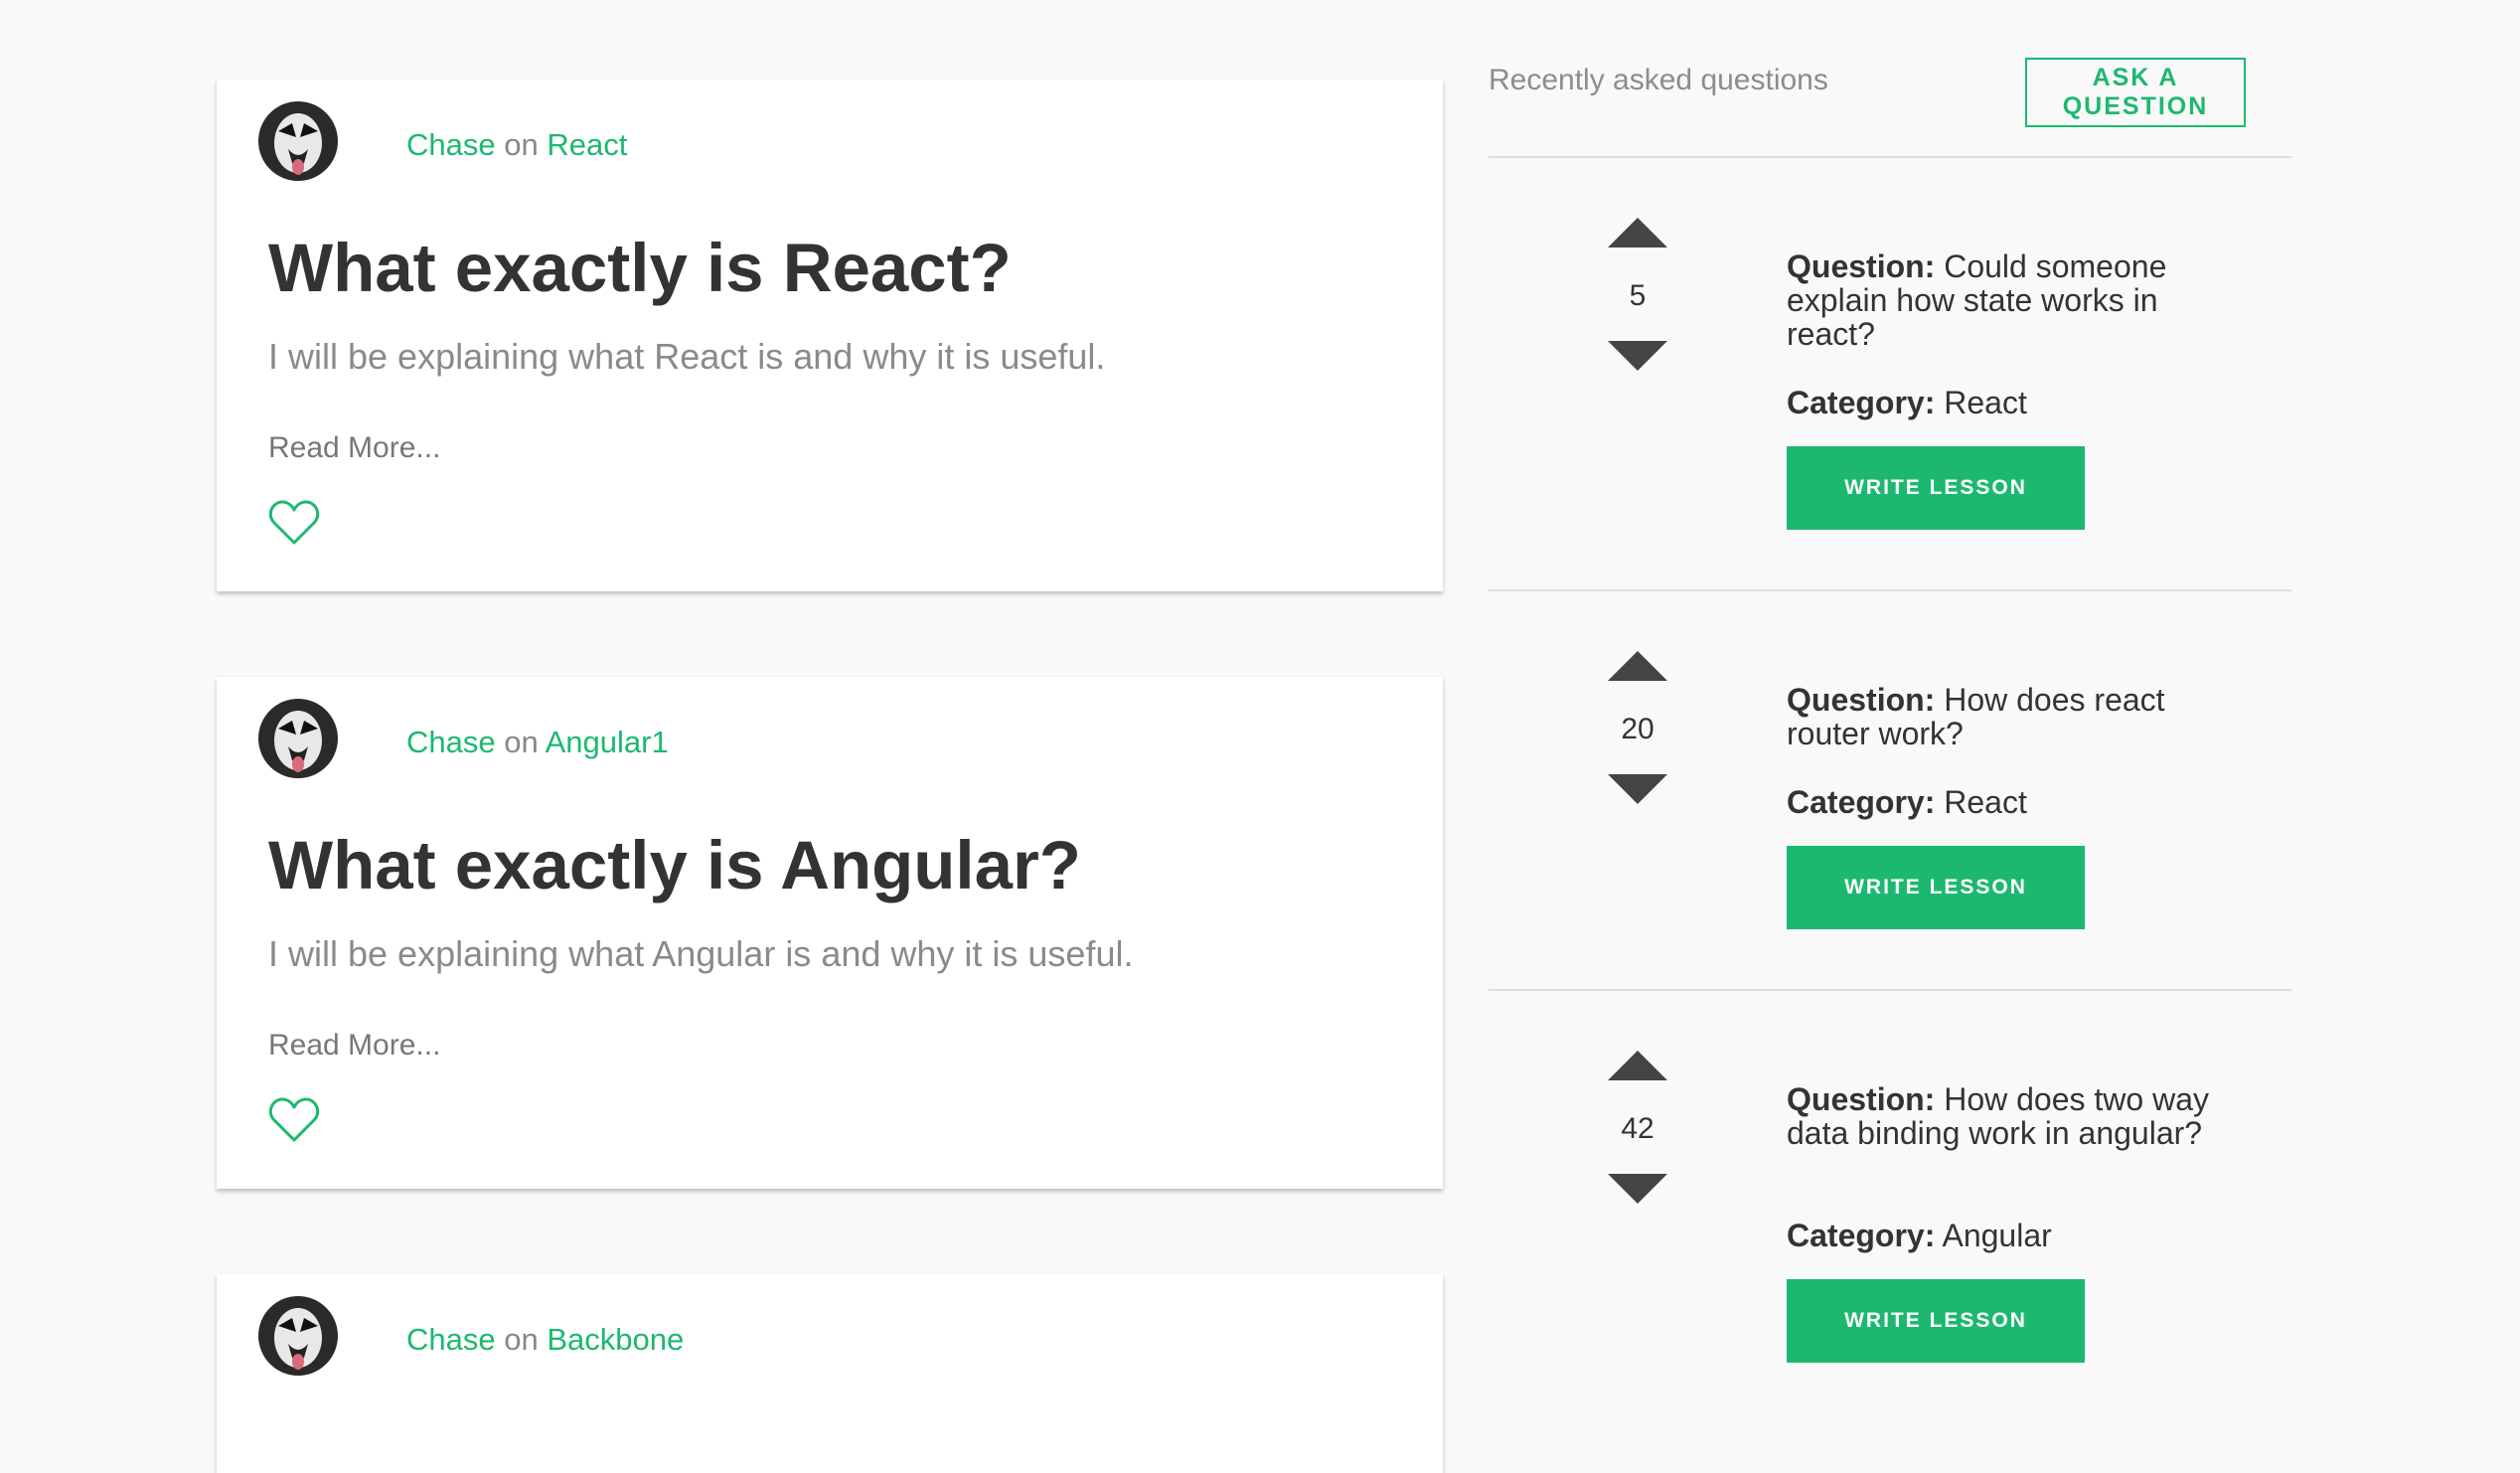  I want to click on recent-questions-heading: Recently asked questions, so click(1658, 80).